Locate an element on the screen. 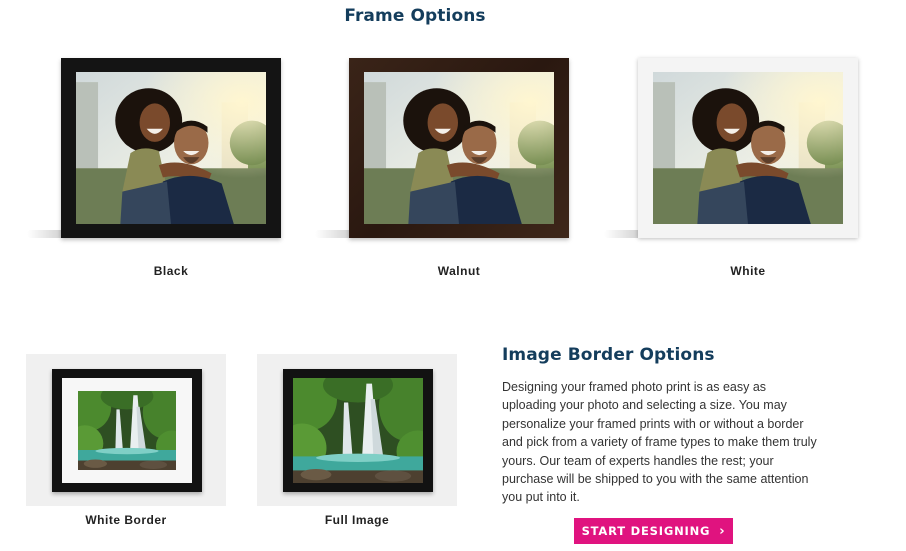 The height and width of the screenshot is (551, 906). frame-label-black: Black is located at coordinates (171, 271).